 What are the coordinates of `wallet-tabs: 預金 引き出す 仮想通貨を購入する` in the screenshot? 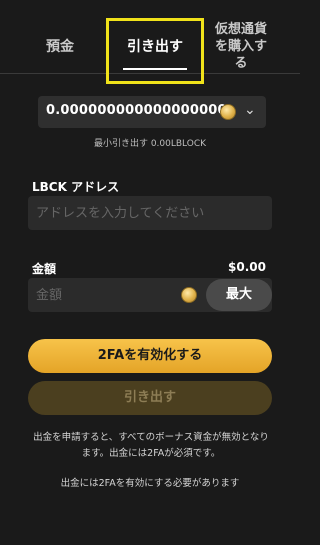 It's located at (150, 42).